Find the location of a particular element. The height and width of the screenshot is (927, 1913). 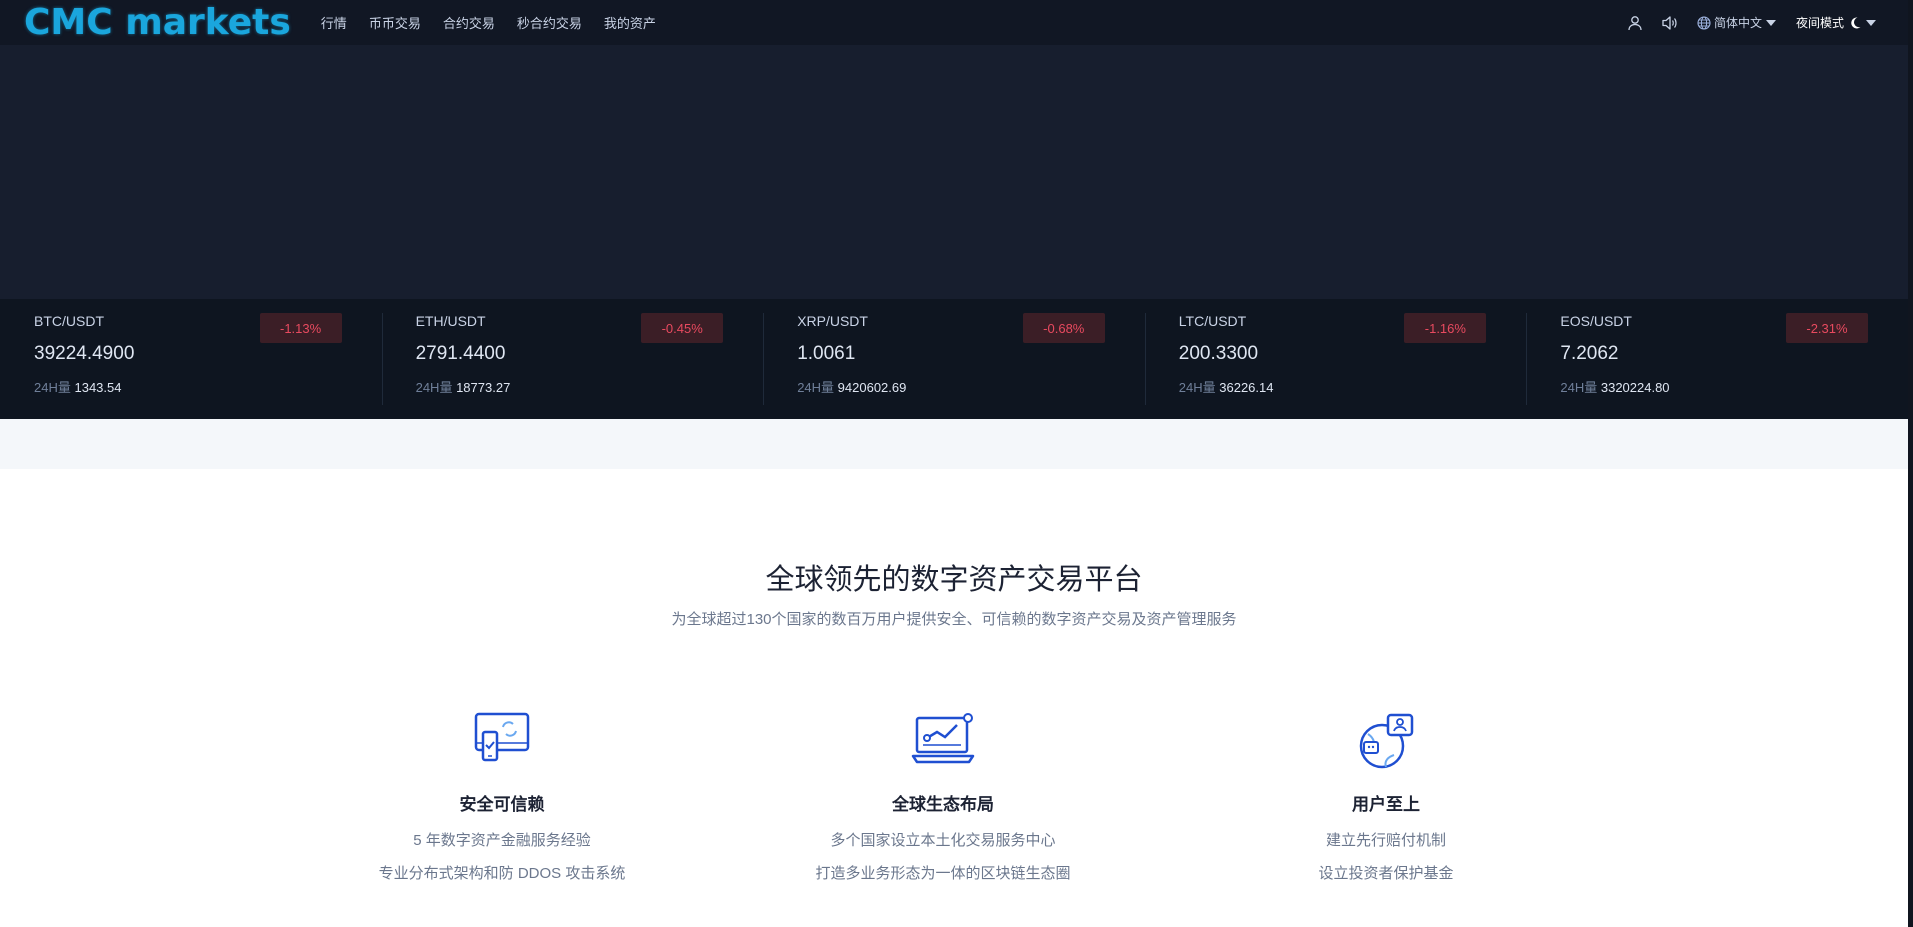

nav-item-second-contract: 秒合约交易 is located at coordinates (549, 22).